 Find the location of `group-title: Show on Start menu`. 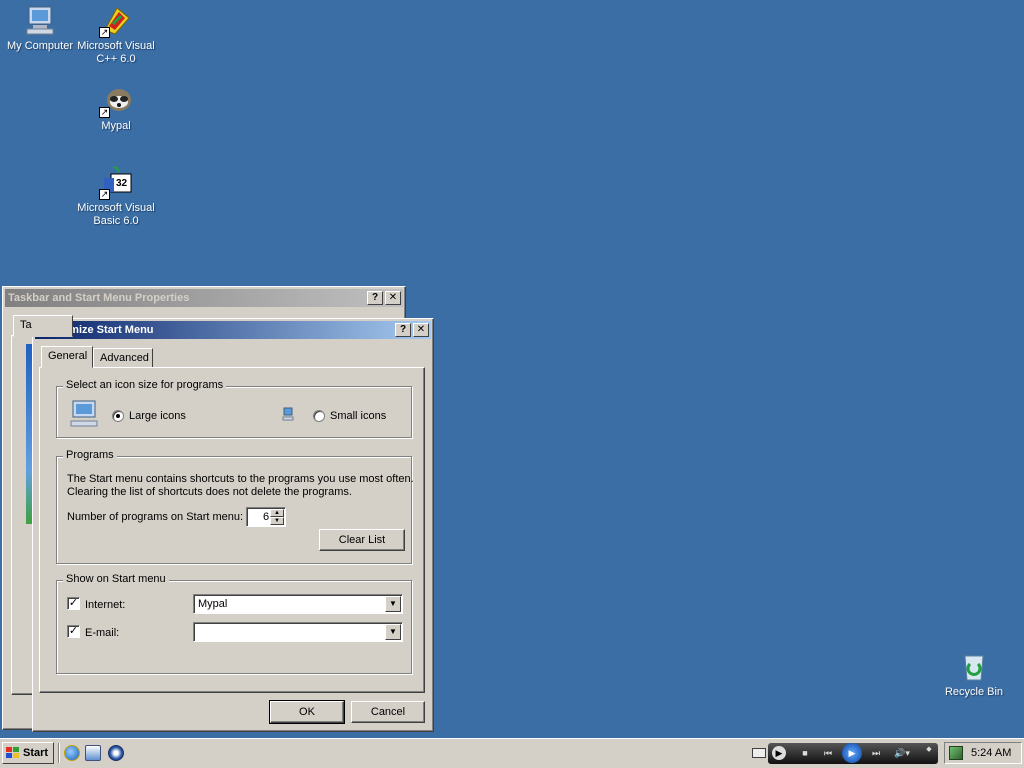

group-title: Show on Start menu is located at coordinates (116, 579).